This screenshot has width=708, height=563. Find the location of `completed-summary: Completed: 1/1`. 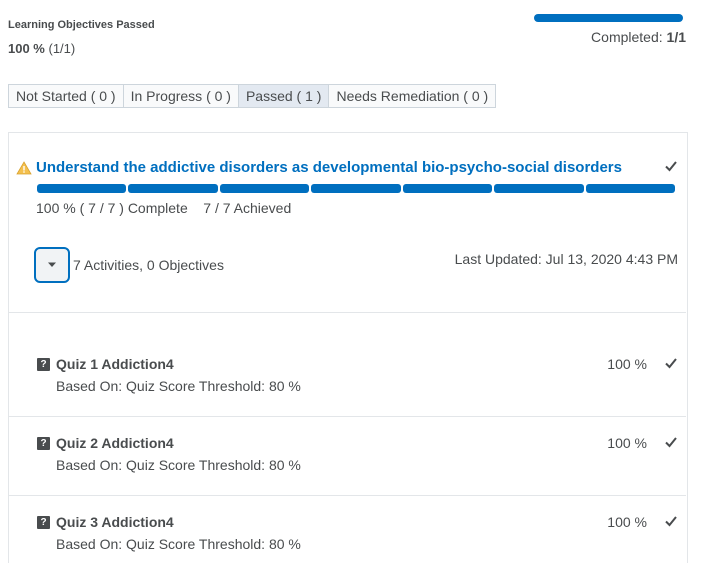

completed-summary: Completed: 1/1 is located at coordinates (638, 37).